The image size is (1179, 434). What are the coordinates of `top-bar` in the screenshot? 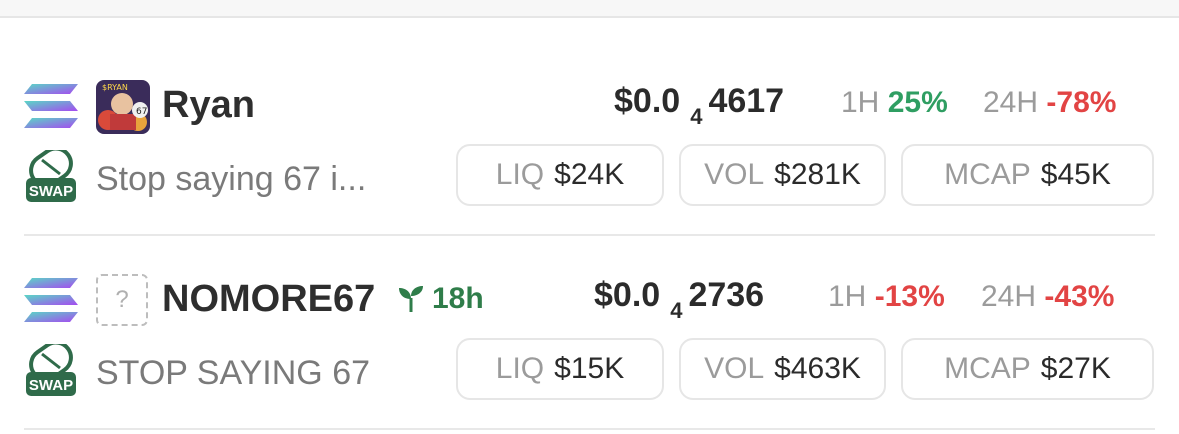 It's located at (589, 9).